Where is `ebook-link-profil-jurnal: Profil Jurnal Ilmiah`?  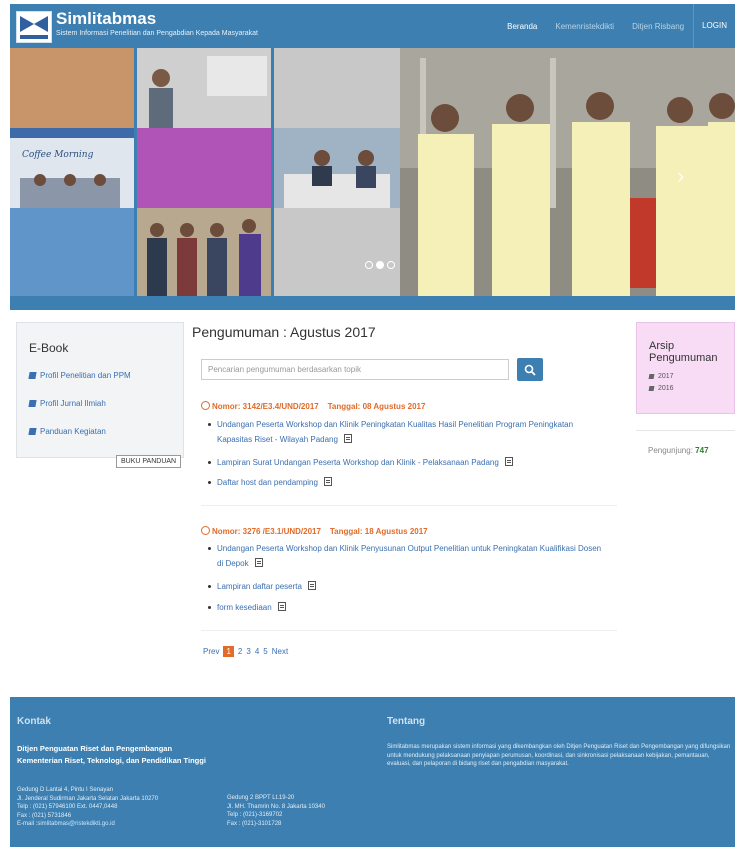
ebook-link-profil-jurnal: Profil Jurnal Ilmiah is located at coordinates (67, 403).